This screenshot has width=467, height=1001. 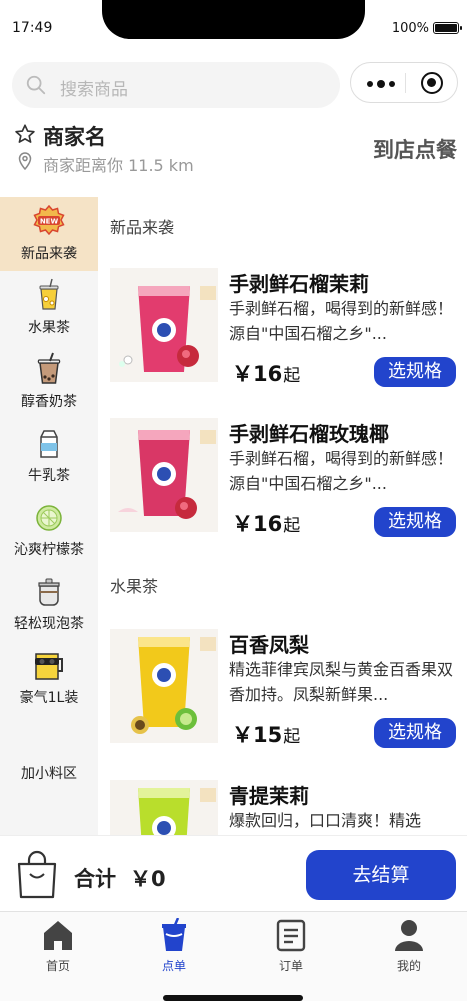 What do you see at coordinates (49, 592) in the screenshot?
I see `teapot-icon` at bounding box center [49, 592].